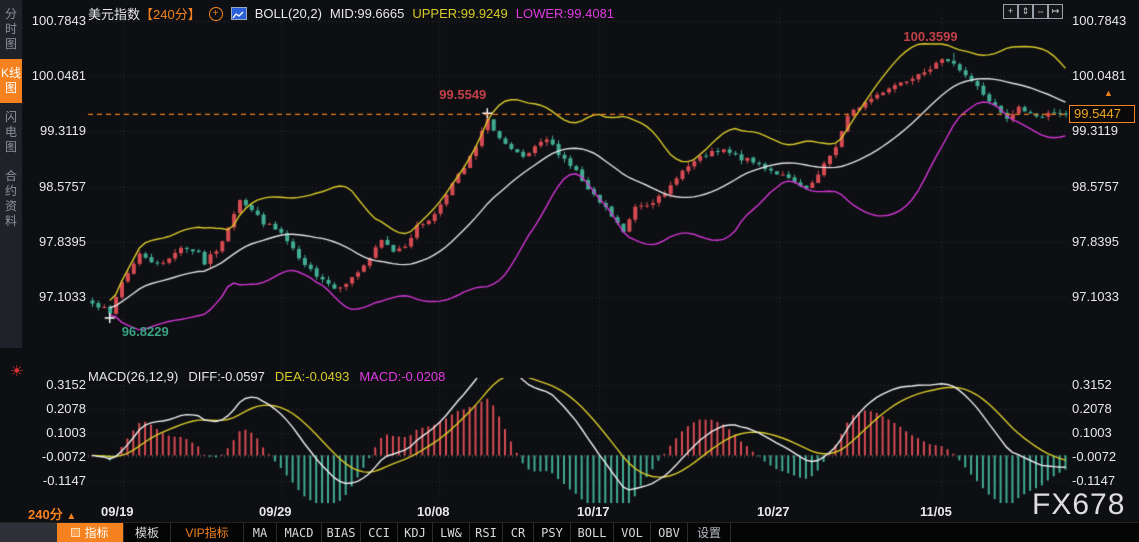 This screenshot has width=1139, height=542. Describe the element at coordinates (64, 480) in the screenshot. I see `macd-axis-label-left: -0.1147` at that location.